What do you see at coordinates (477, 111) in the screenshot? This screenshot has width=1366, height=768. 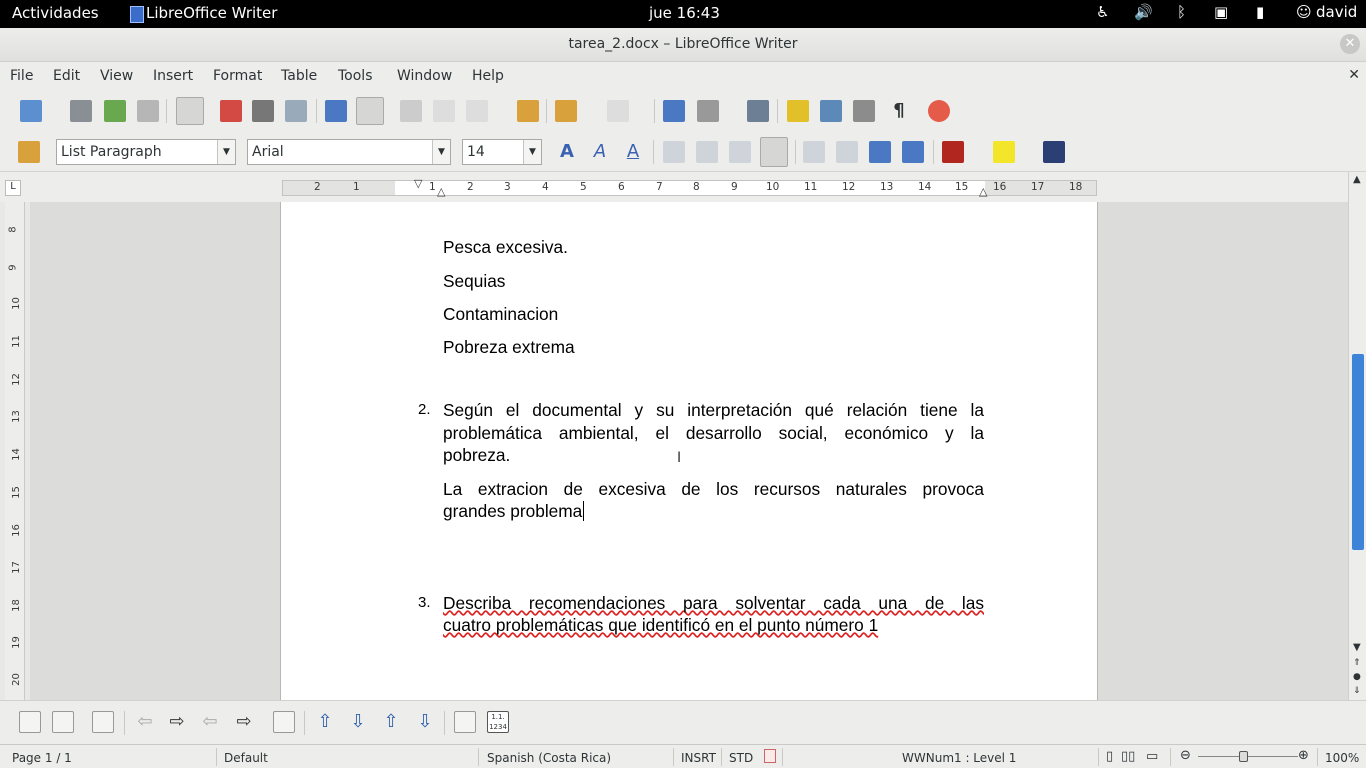 I see `paste-icon` at bounding box center [477, 111].